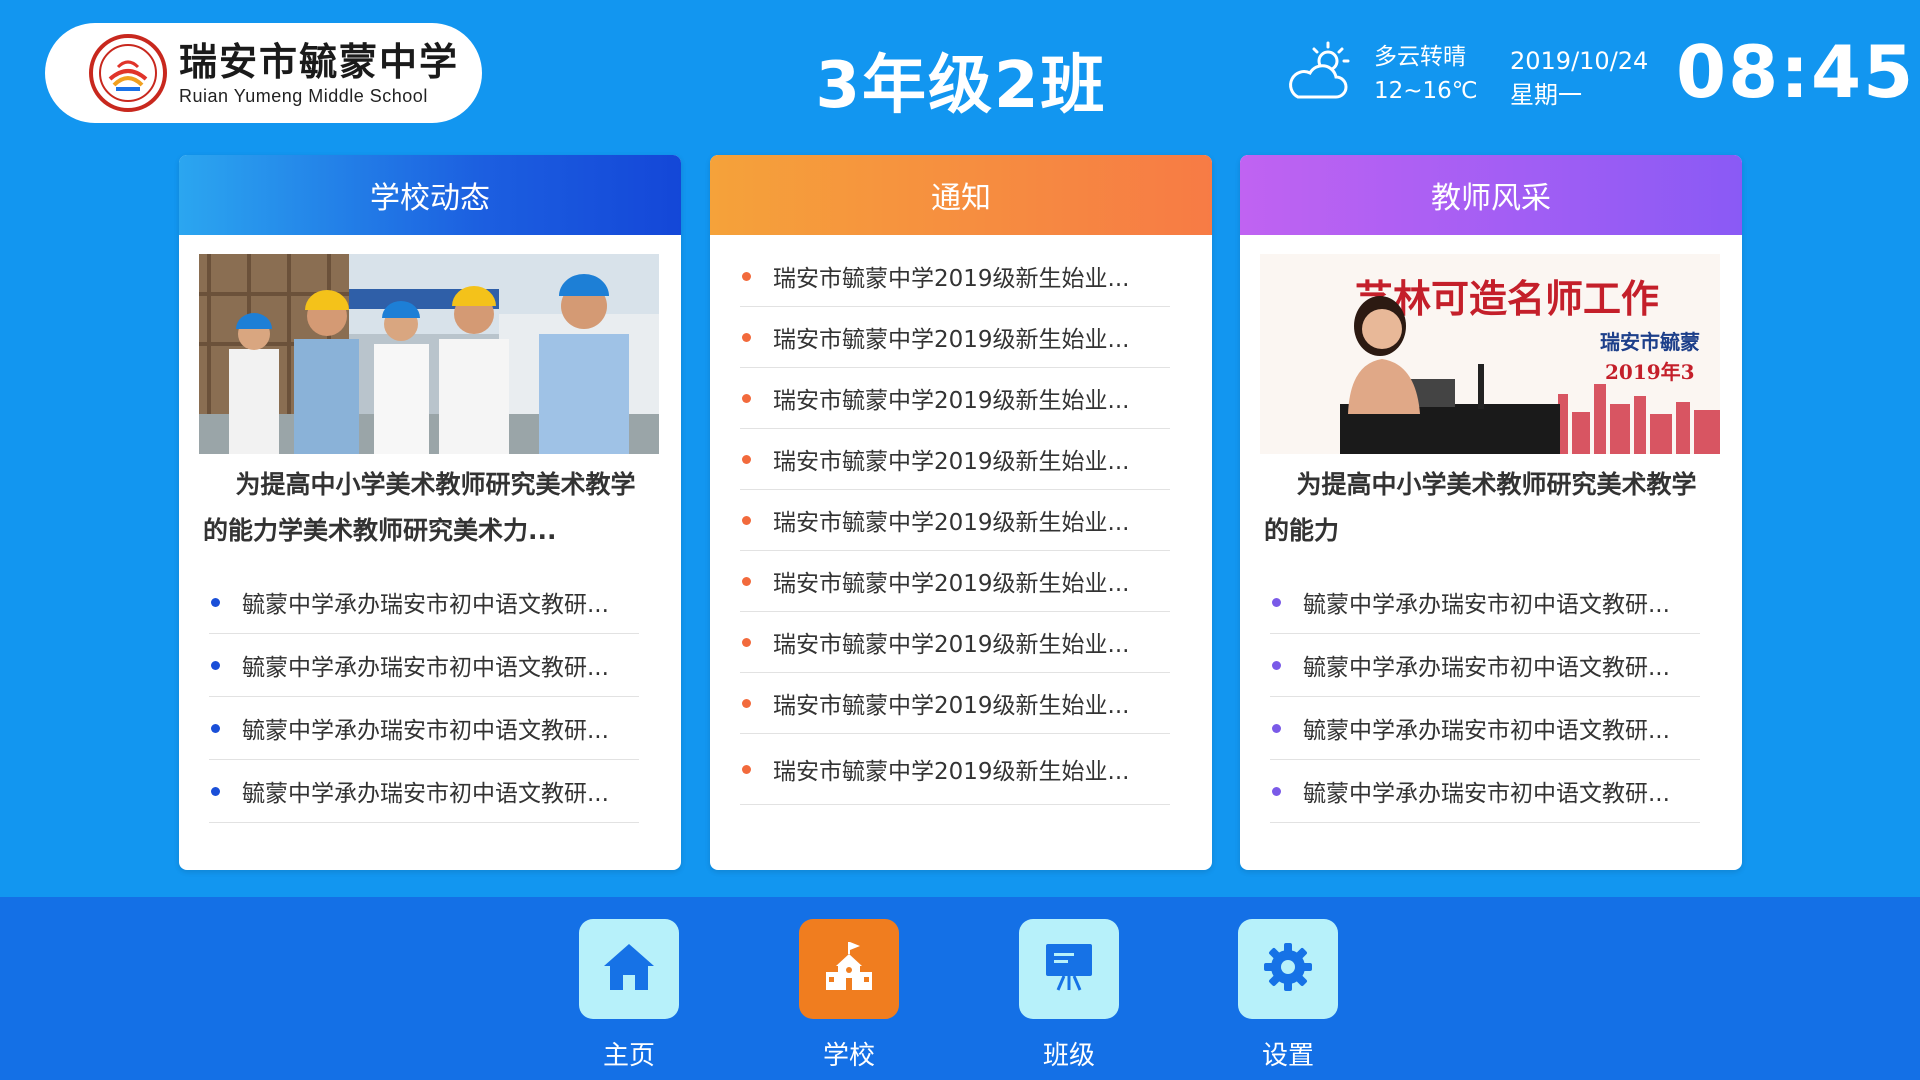  I want to click on nav-settings-label: 设置, so click(1287, 1056).